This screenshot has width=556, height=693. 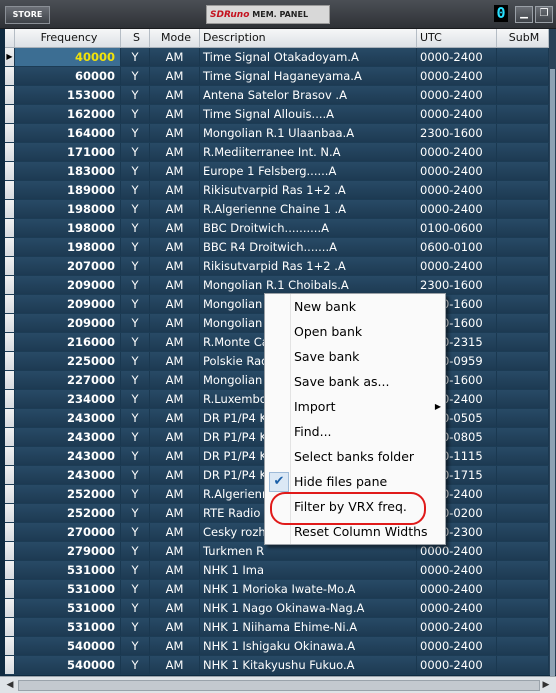 I want to click on description-cell: NHK 1 Ima, so click(x=308, y=570).